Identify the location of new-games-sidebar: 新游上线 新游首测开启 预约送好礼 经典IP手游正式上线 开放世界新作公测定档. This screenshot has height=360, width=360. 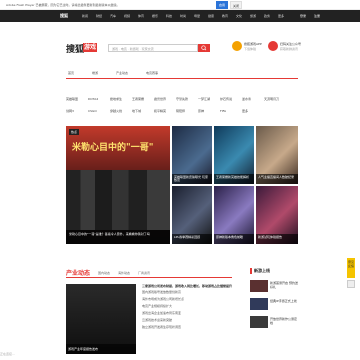
(274, 298).